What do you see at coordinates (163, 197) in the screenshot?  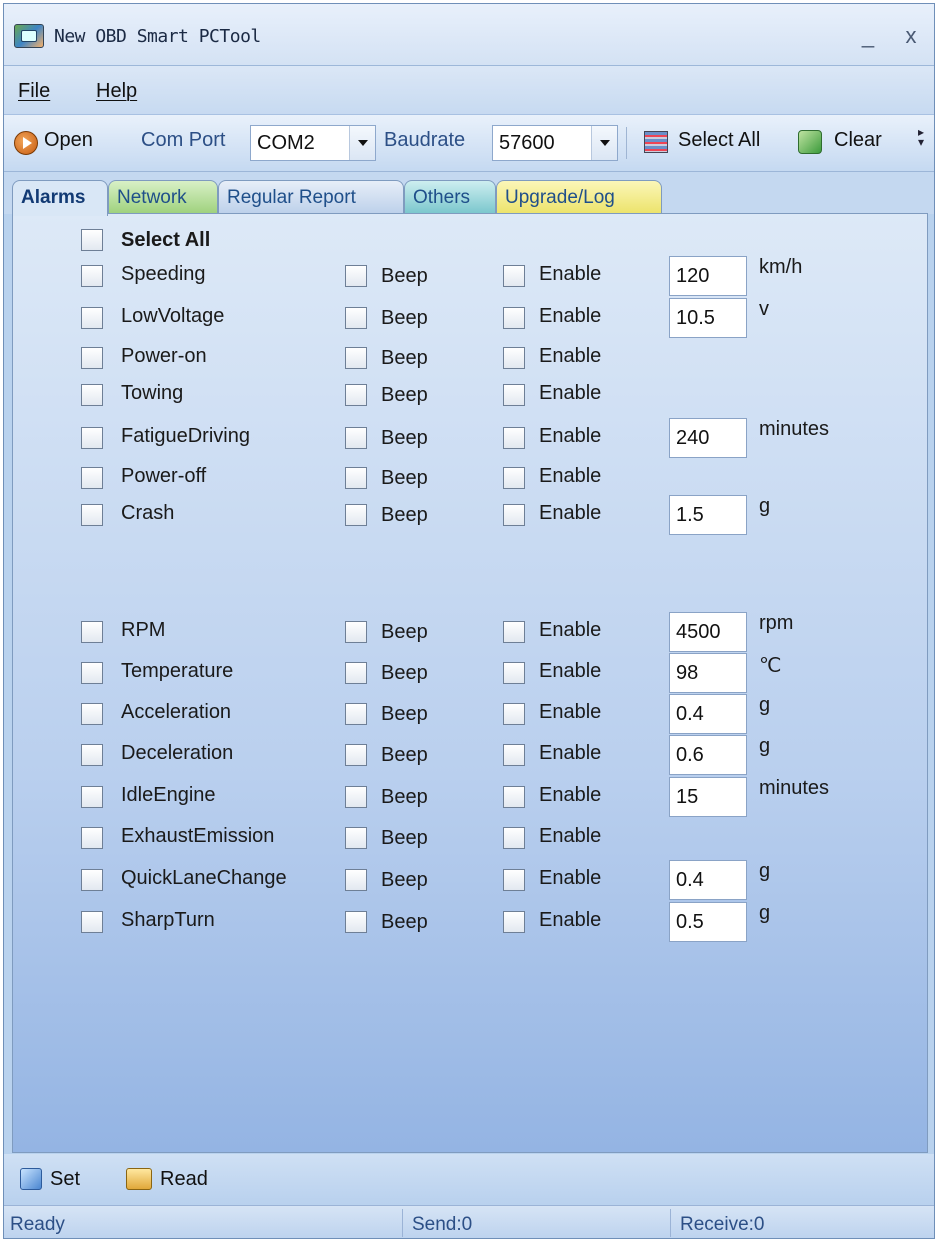 I see `tab-network: Network` at bounding box center [163, 197].